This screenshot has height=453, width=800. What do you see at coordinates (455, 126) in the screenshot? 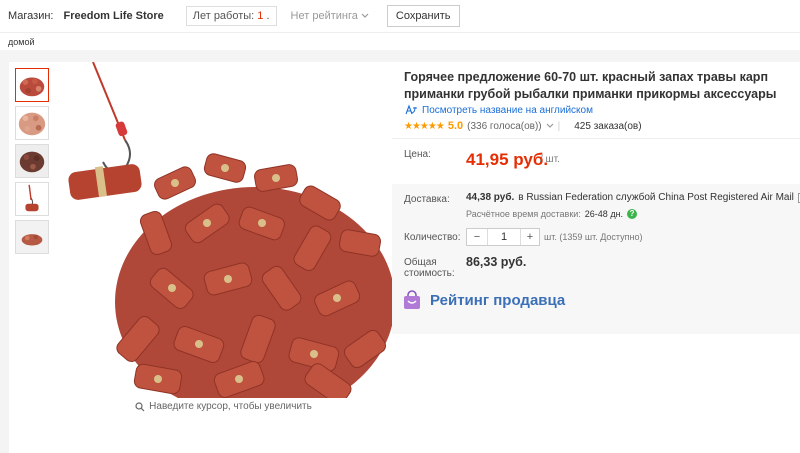
I see `rating-score: 5.0` at bounding box center [455, 126].